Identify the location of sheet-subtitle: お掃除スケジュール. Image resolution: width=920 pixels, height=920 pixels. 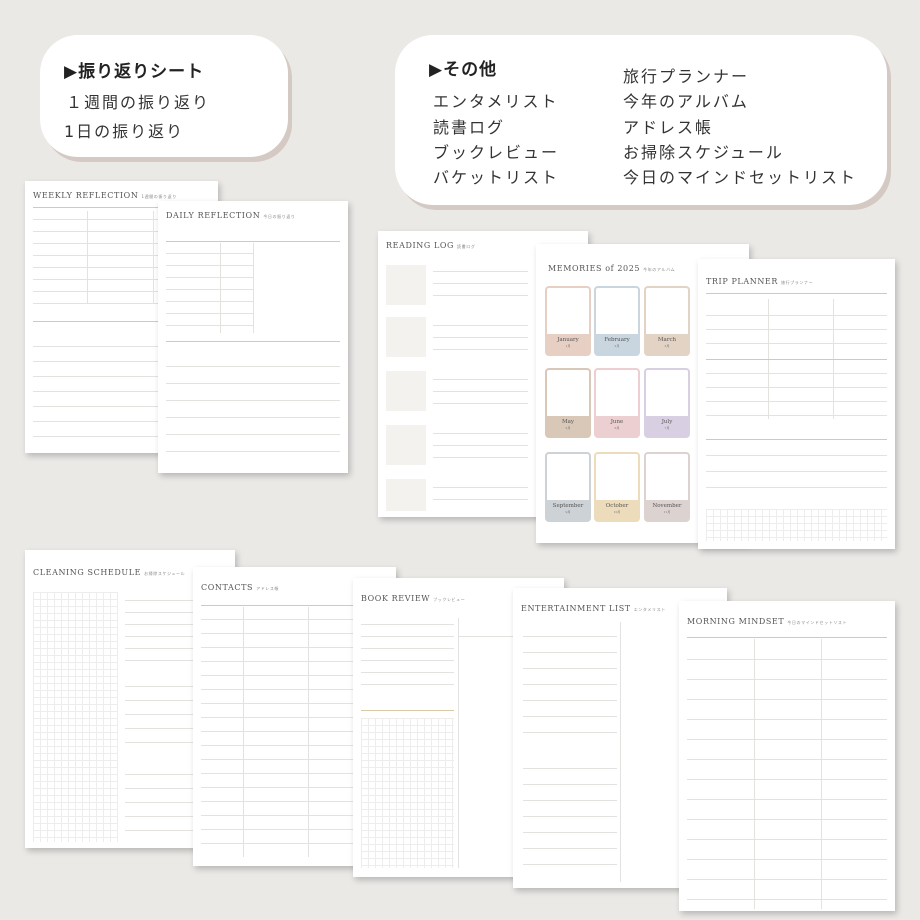
(165, 573).